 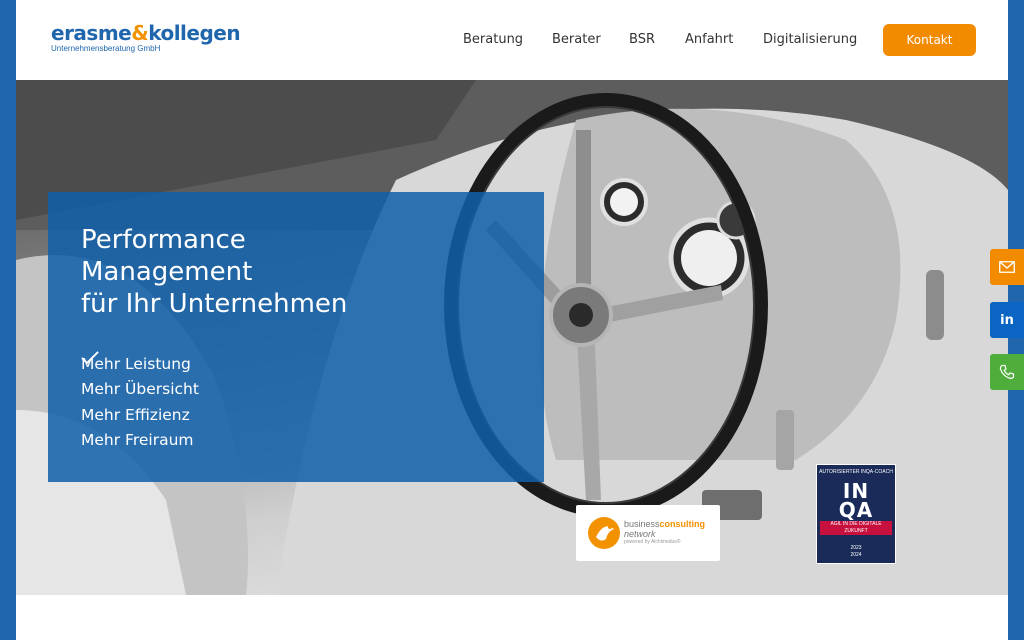 I want to click on mail-icon, so click(x=1007, y=267).